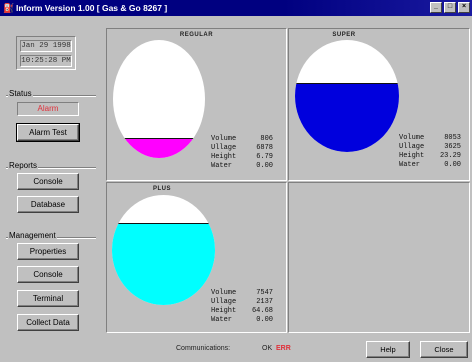 The width and height of the screenshot is (472, 362). Describe the element at coordinates (283, 348) in the screenshot. I see `comm-error-indicator: ERR` at that location.